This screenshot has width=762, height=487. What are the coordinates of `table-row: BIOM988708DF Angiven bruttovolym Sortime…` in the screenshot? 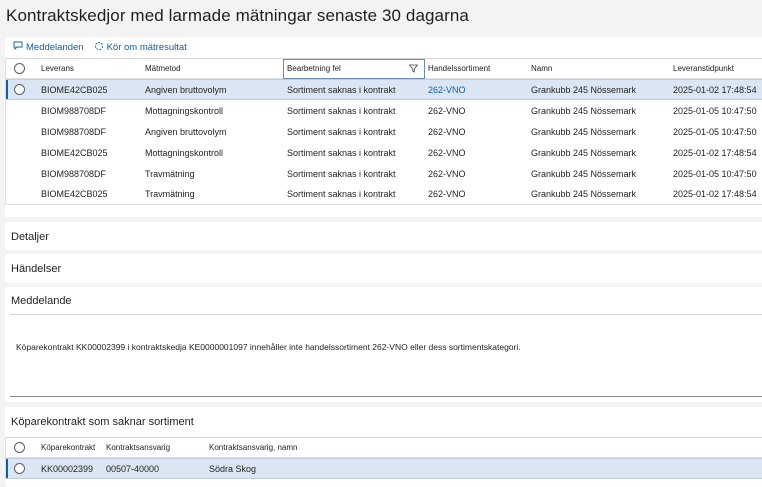 It's located at (384, 131).